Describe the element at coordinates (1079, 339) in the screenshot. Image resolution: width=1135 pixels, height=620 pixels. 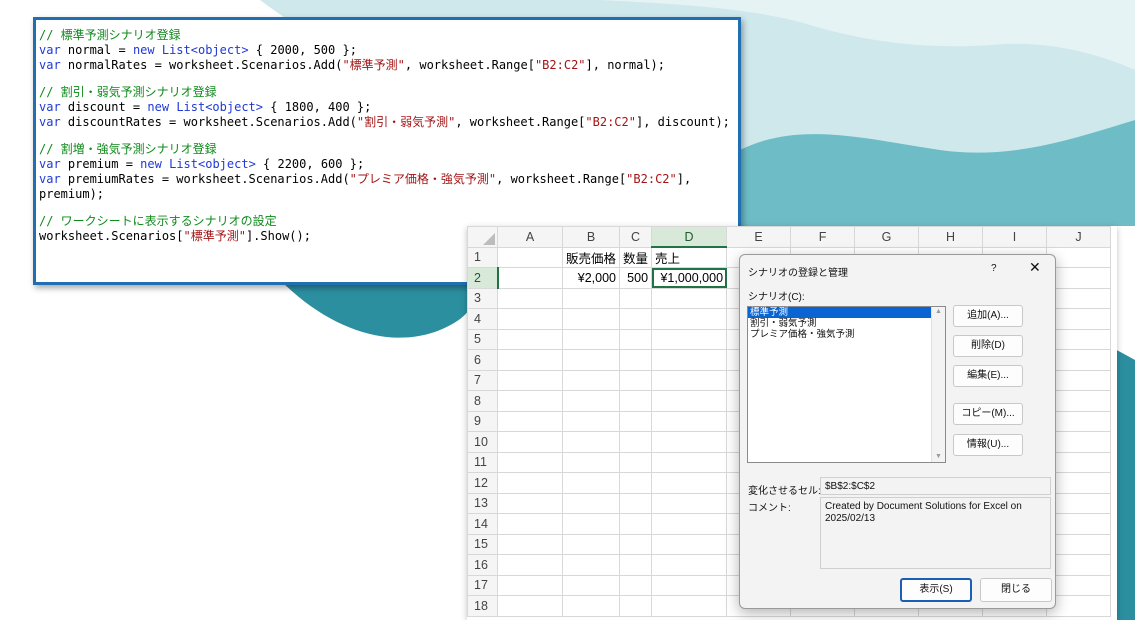
I see `cell-j5` at that location.